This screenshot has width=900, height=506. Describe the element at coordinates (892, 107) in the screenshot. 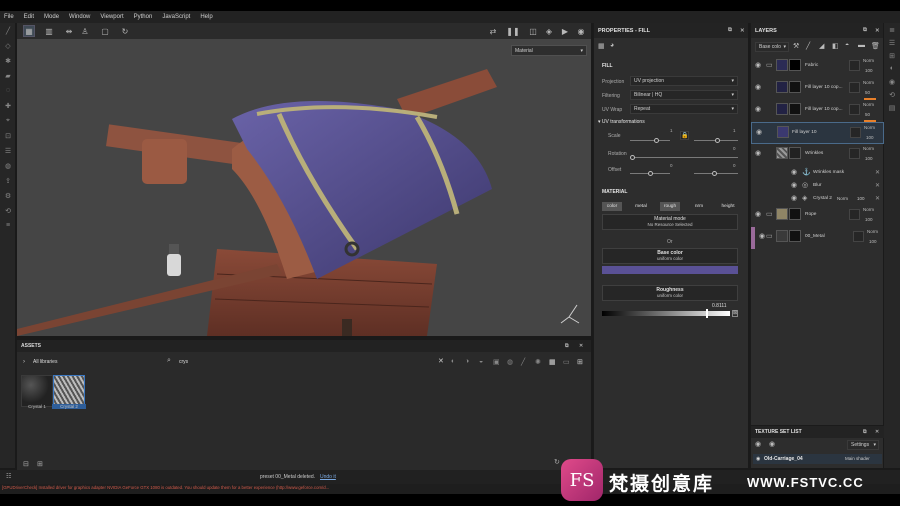

I see `log-icon: ▤` at that location.